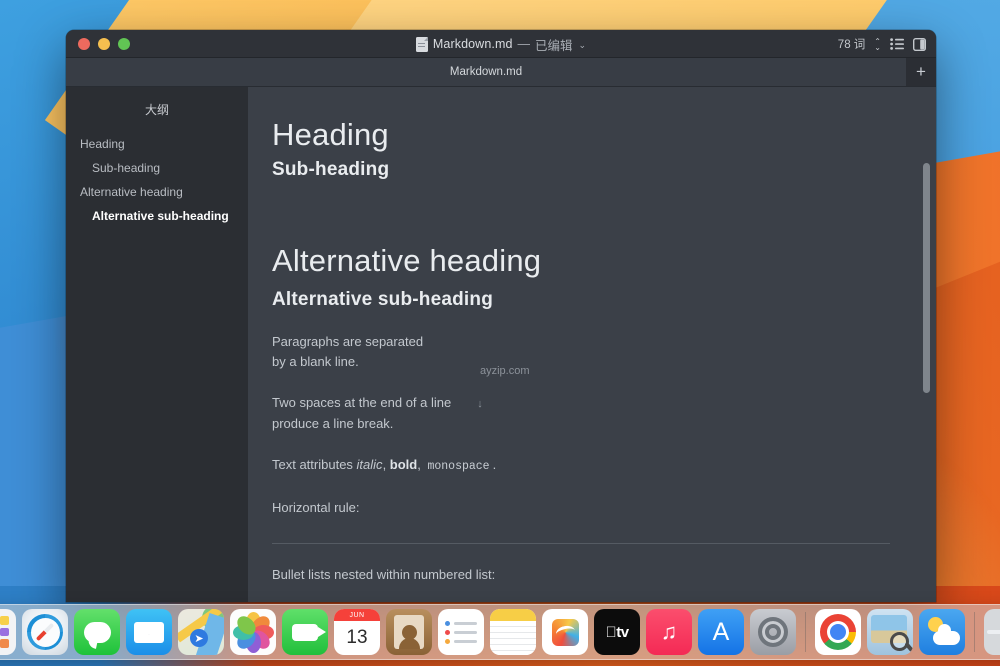  What do you see at coordinates (201, 632) in the screenshot?
I see `dock-item-maps: ➤` at bounding box center [201, 632].